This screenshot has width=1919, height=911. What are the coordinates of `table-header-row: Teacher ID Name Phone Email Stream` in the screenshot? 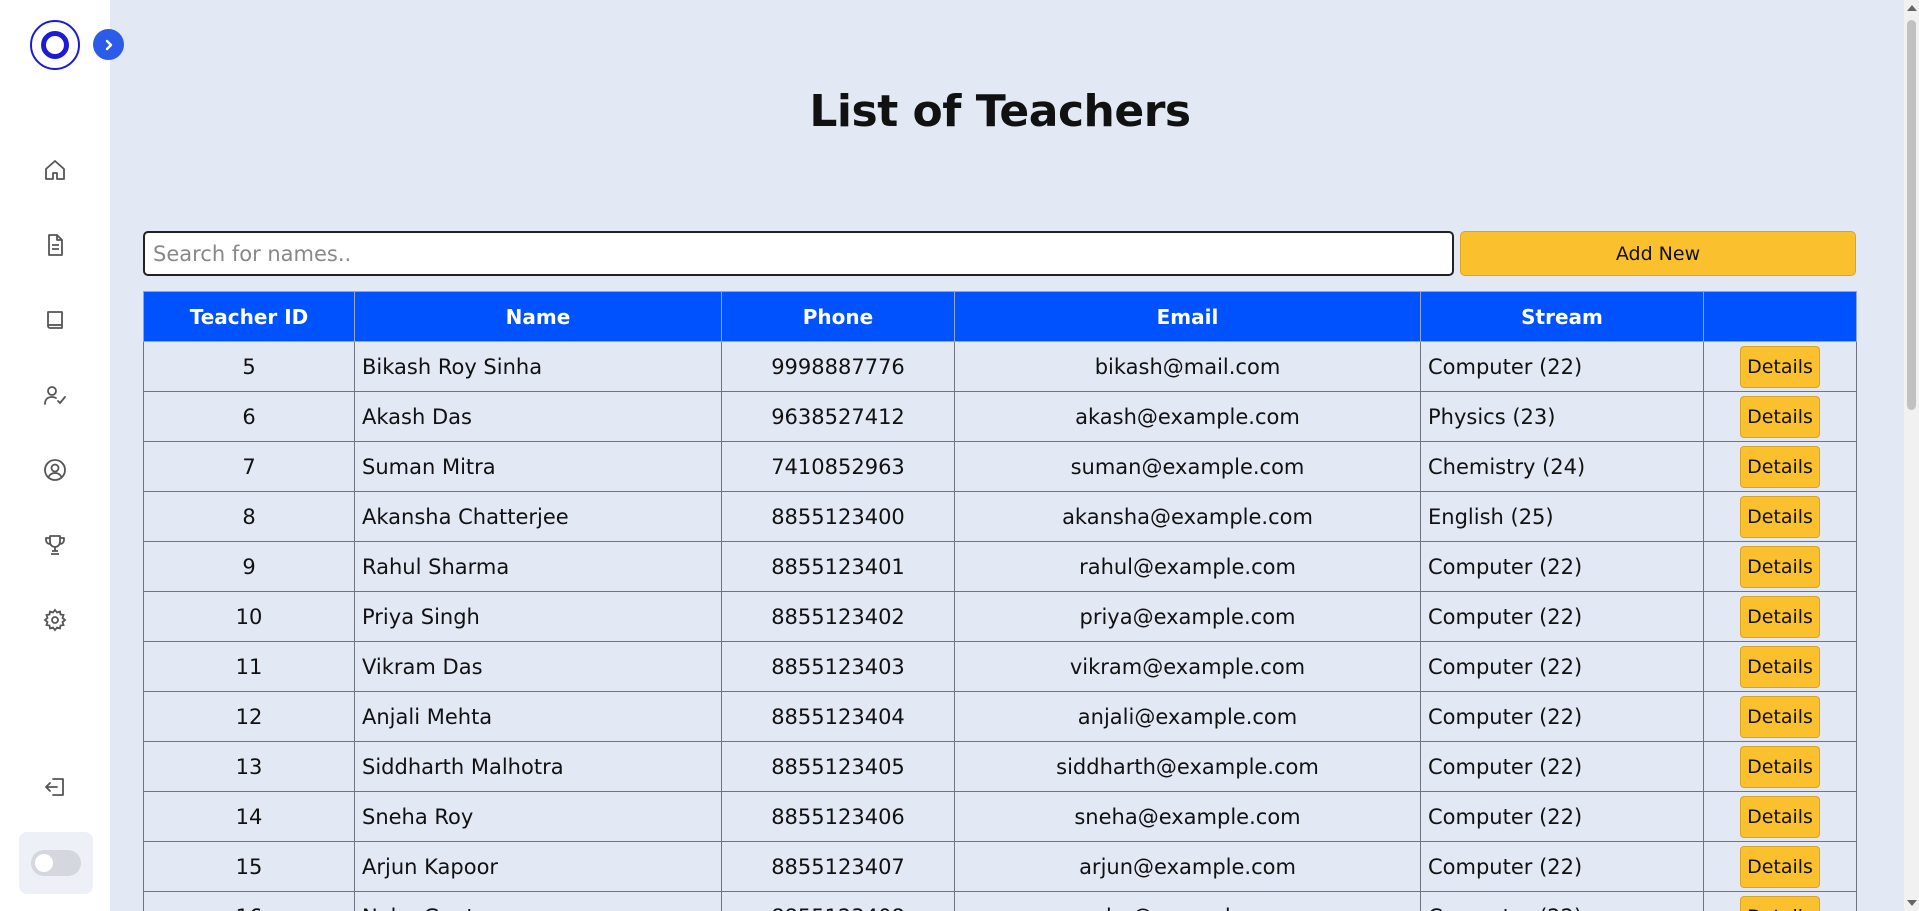 It's located at (1000, 316).